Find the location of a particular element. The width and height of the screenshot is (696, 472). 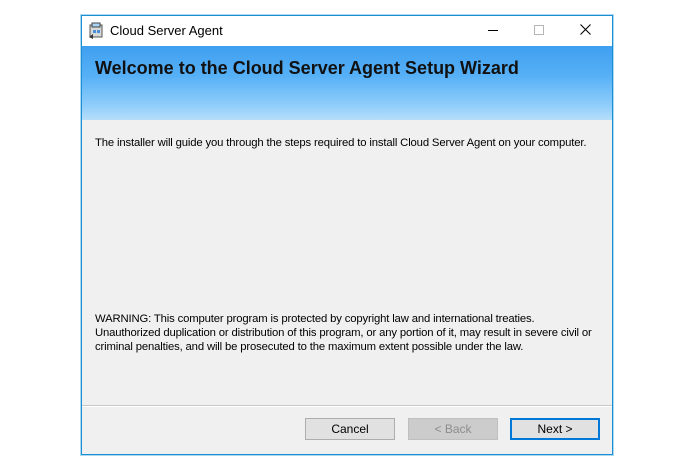

maximize-icon is located at coordinates (539, 31).